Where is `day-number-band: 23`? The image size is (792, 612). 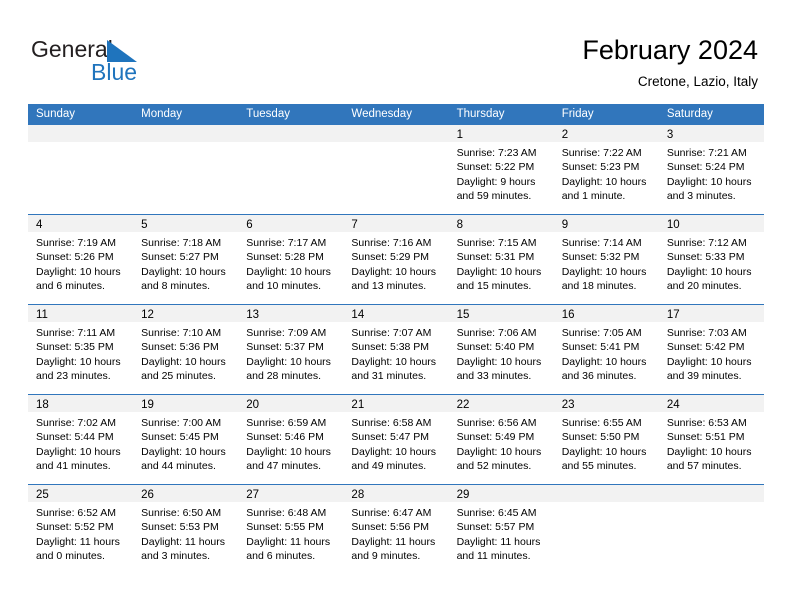 day-number-band: 23 is located at coordinates (606, 403).